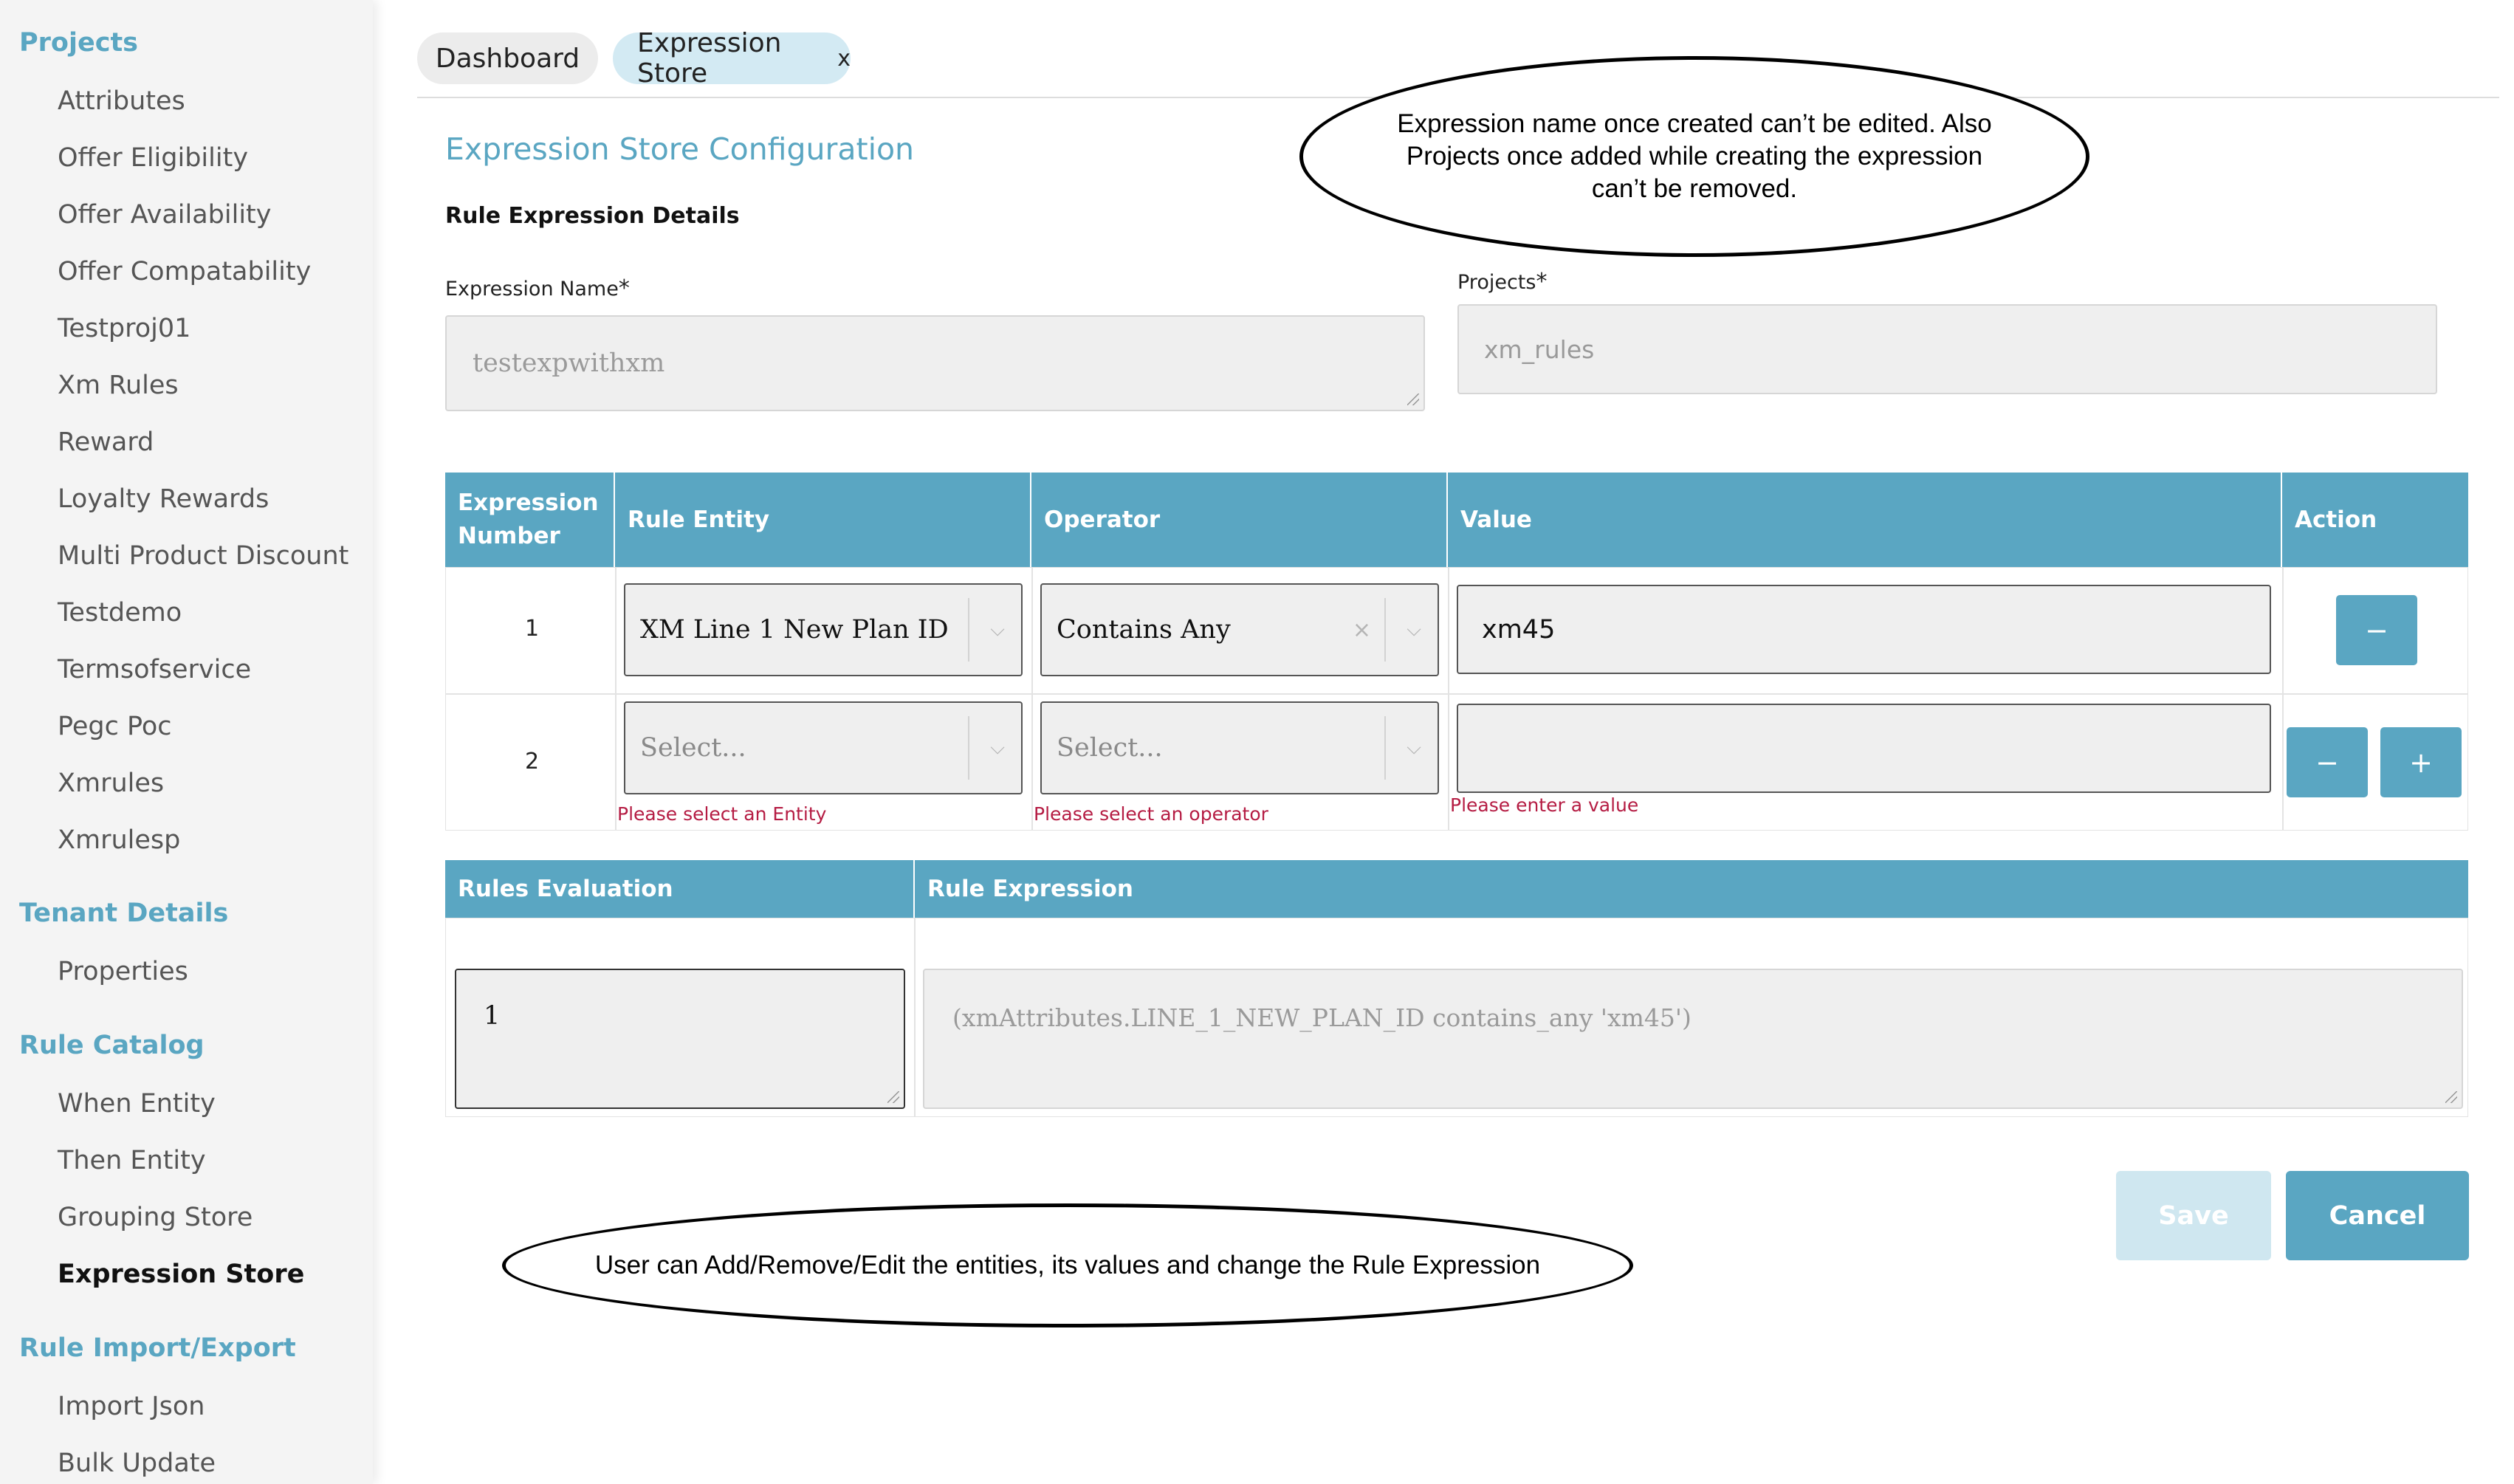  What do you see at coordinates (1947, 349) in the screenshot?
I see `projects-field: xm_rules` at bounding box center [1947, 349].